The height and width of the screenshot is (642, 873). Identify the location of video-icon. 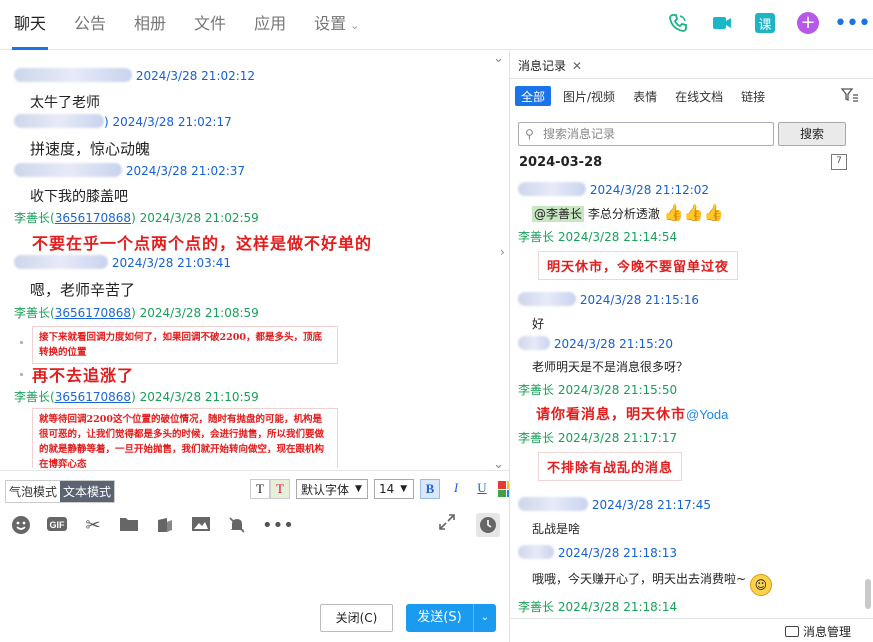
(722, 23).